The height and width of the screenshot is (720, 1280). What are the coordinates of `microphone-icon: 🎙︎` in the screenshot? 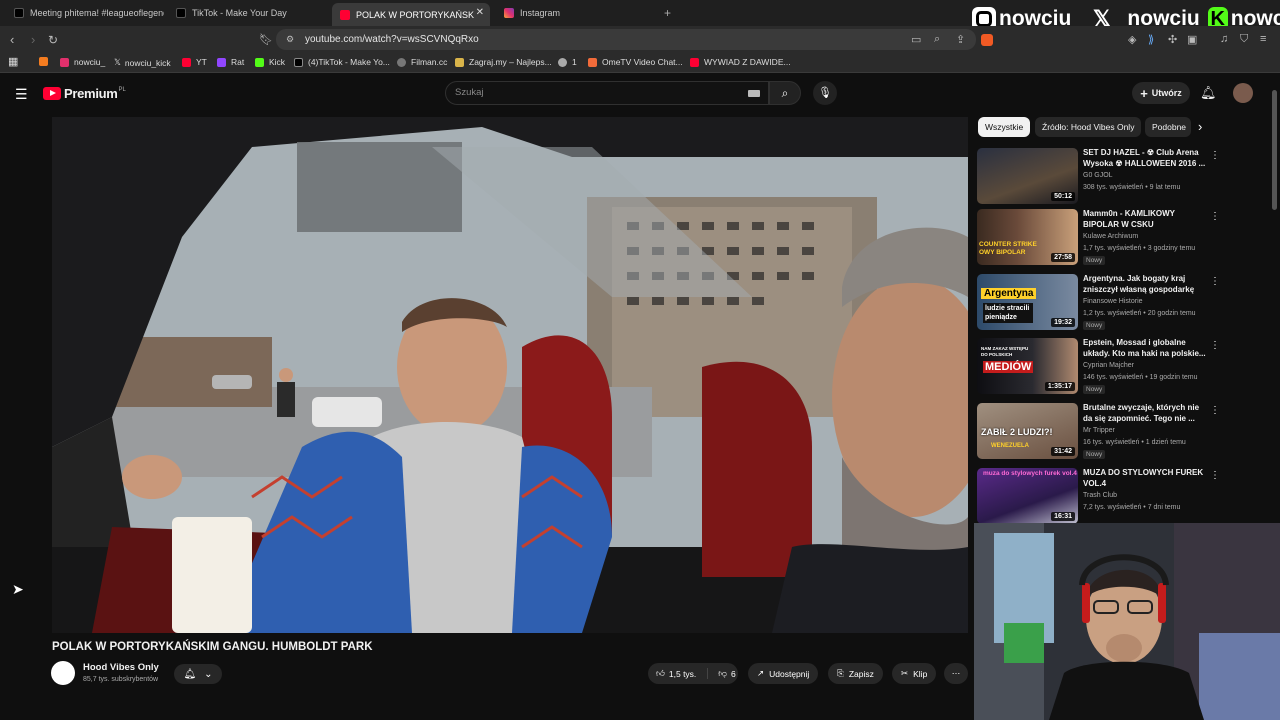 It's located at (825, 93).